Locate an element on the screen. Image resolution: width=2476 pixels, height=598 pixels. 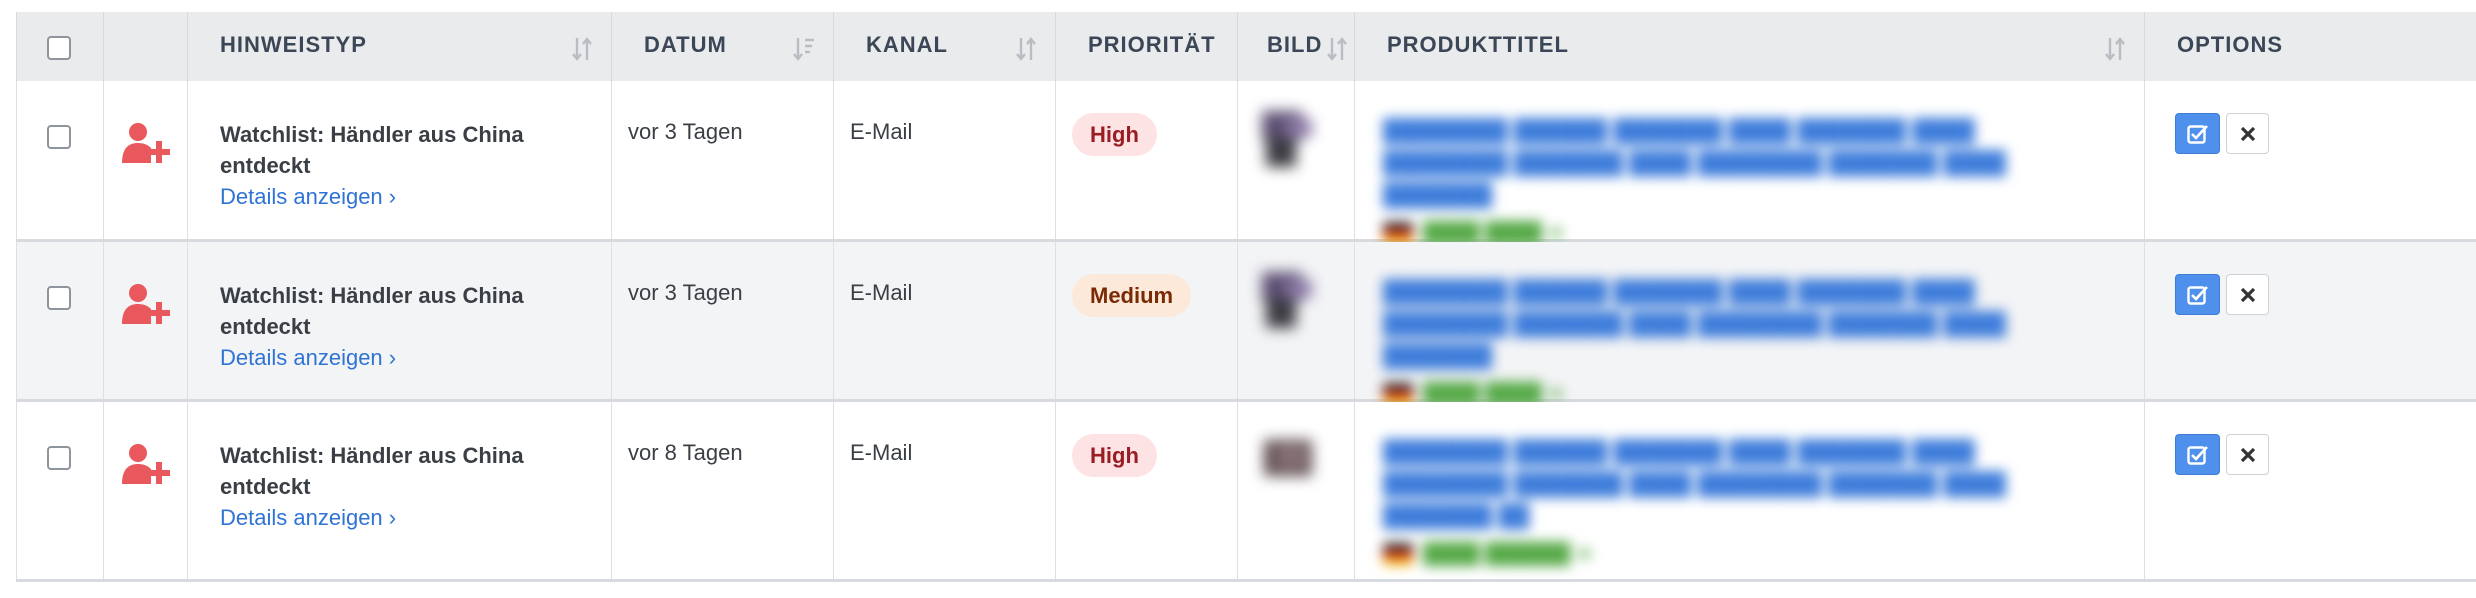
select-all-checkbox is located at coordinates (59, 48).